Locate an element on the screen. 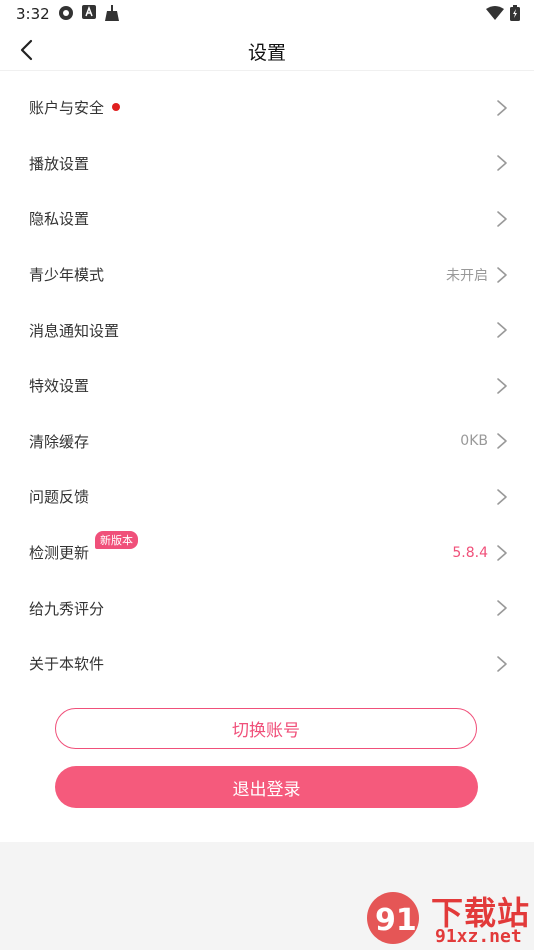  teen-mode-status: 未开启 is located at coordinates (467, 275).